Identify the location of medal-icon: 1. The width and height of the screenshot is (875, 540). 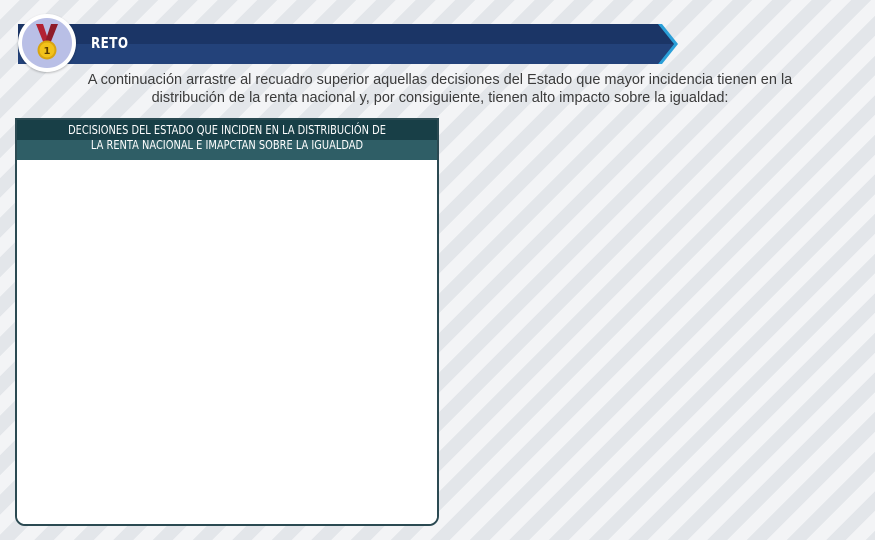
(47, 43).